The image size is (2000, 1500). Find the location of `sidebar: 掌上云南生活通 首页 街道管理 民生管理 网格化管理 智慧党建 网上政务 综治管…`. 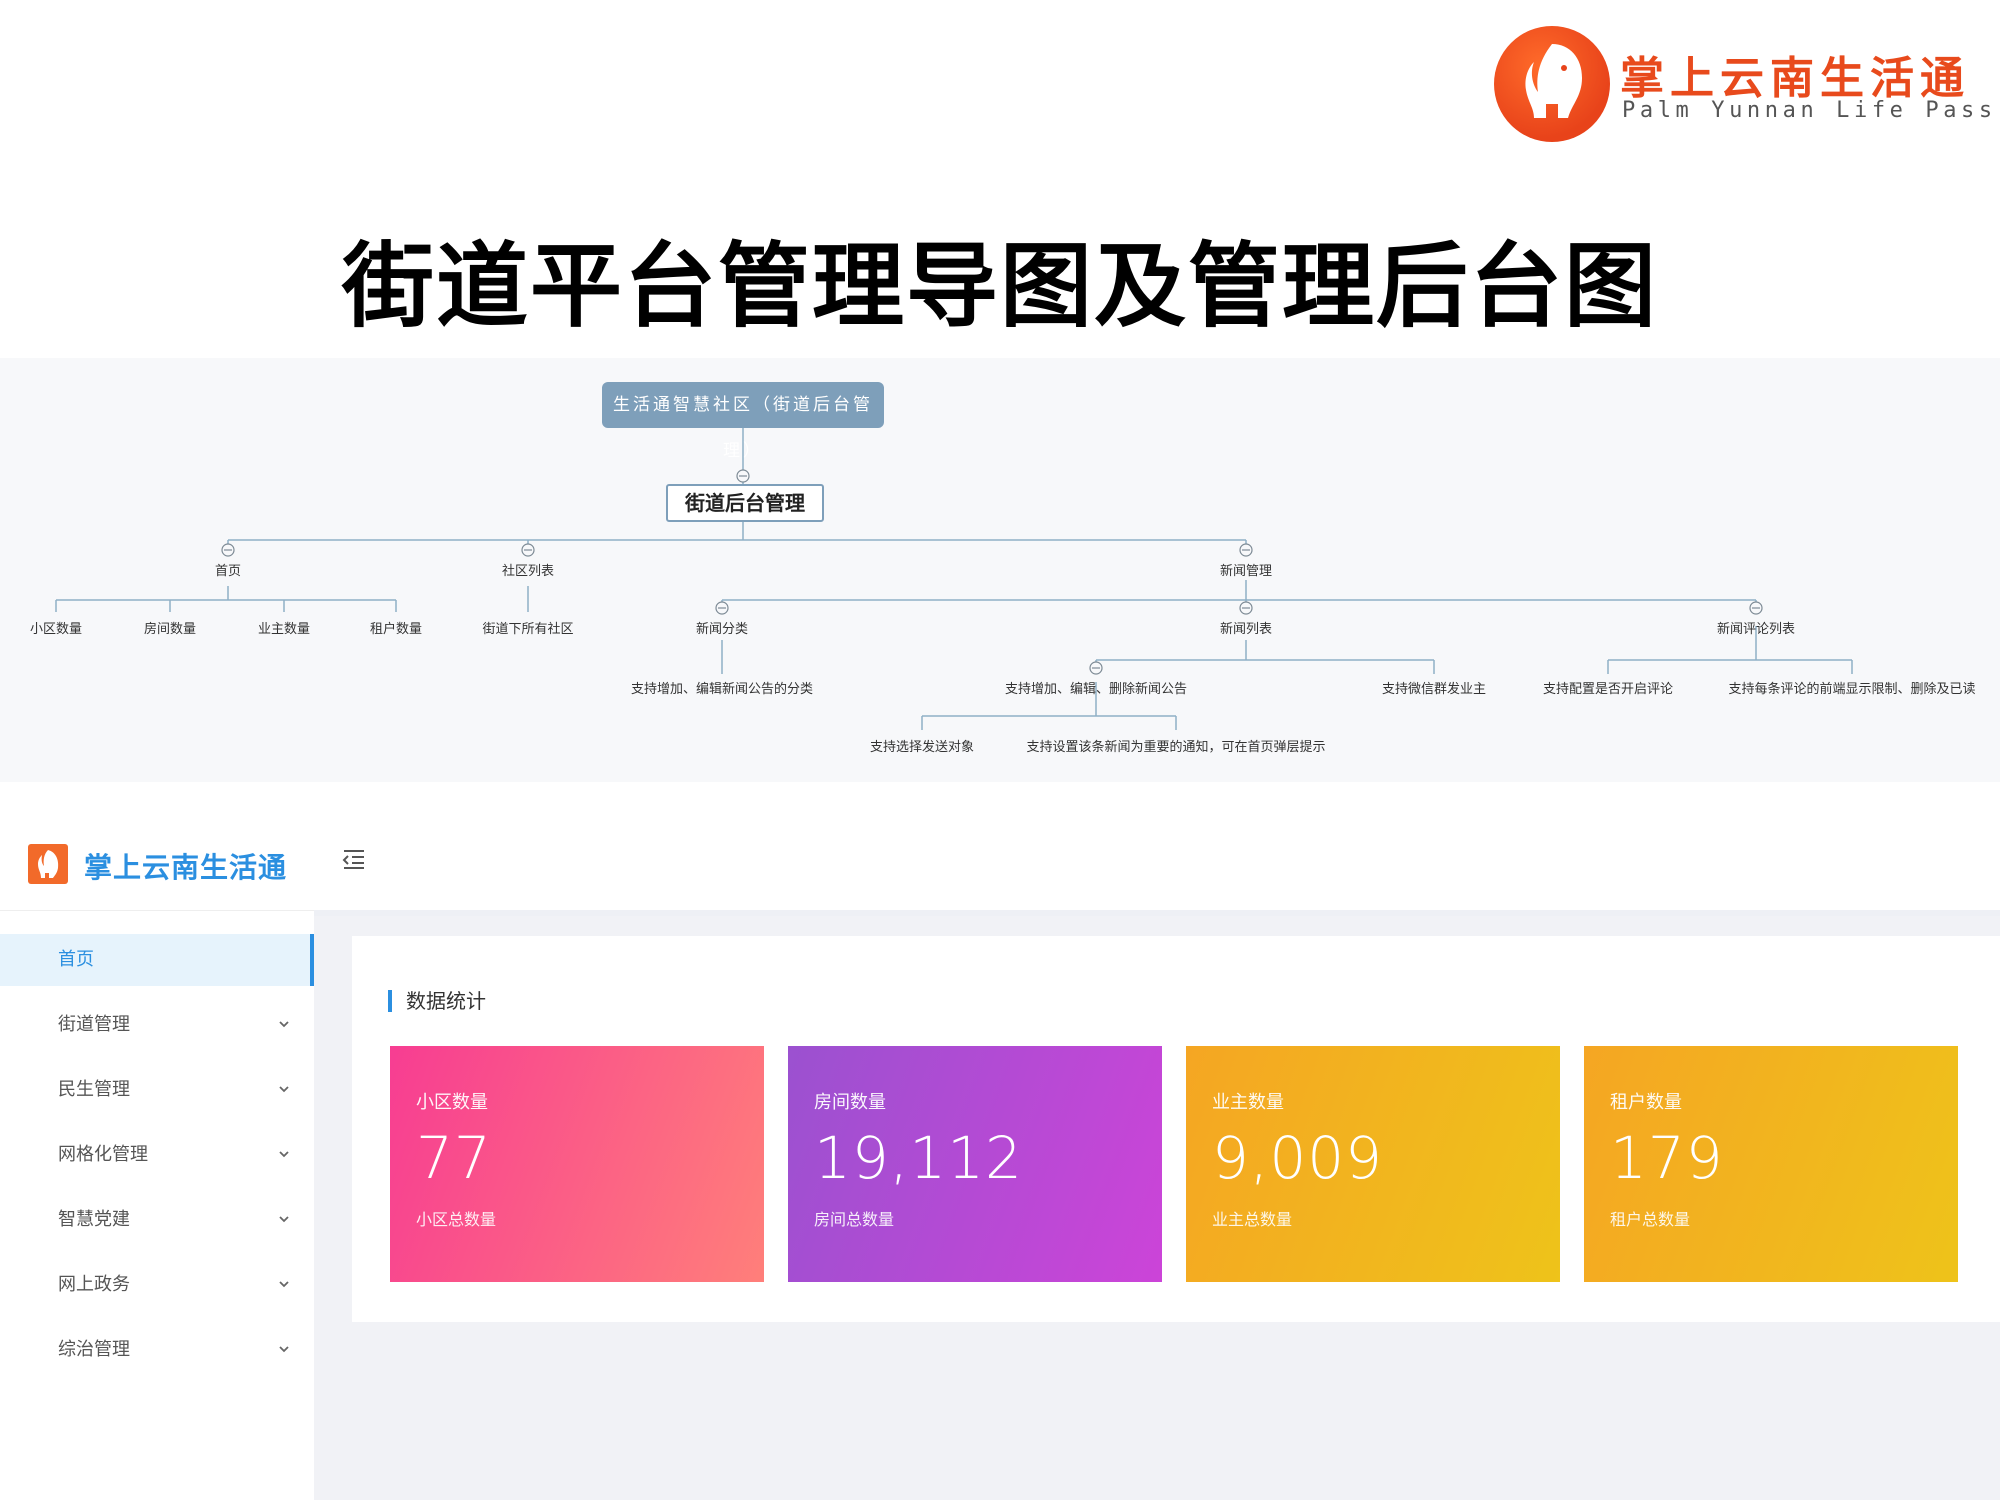

sidebar: 掌上云南生活通 首页 街道管理 民生管理 网格化管理 智慧党建 网上政务 综治管… is located at coordinates (157, 1150).